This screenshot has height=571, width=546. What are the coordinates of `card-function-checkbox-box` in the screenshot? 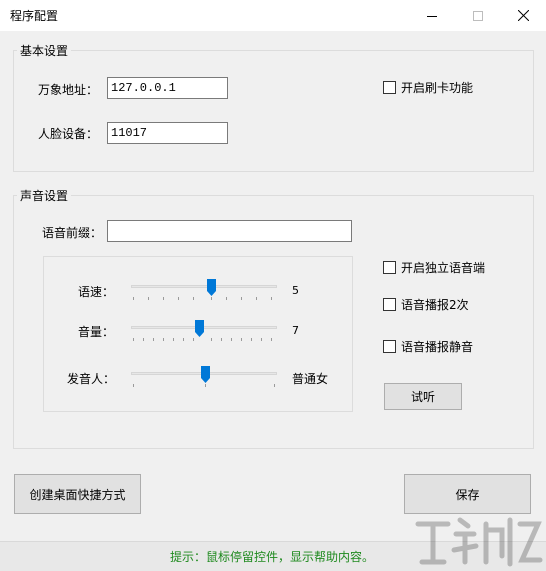 It's located at (389, 87).